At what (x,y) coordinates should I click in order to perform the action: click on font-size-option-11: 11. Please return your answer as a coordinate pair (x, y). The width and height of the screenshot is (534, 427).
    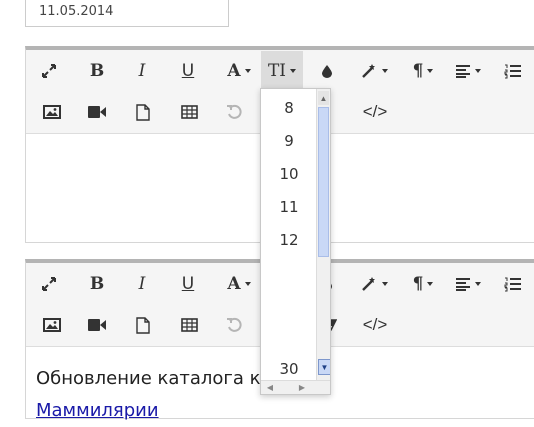
    Looking at the image, I should click on (289, 206).